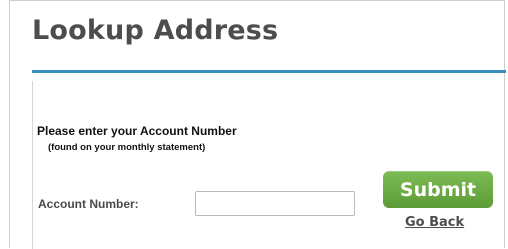 The height and width of the screenshot is (249, 508). What do you see at coordinates (438, 189) in the screenshot?
I see `submit-button: Submit` at bounding box center [438, 189].